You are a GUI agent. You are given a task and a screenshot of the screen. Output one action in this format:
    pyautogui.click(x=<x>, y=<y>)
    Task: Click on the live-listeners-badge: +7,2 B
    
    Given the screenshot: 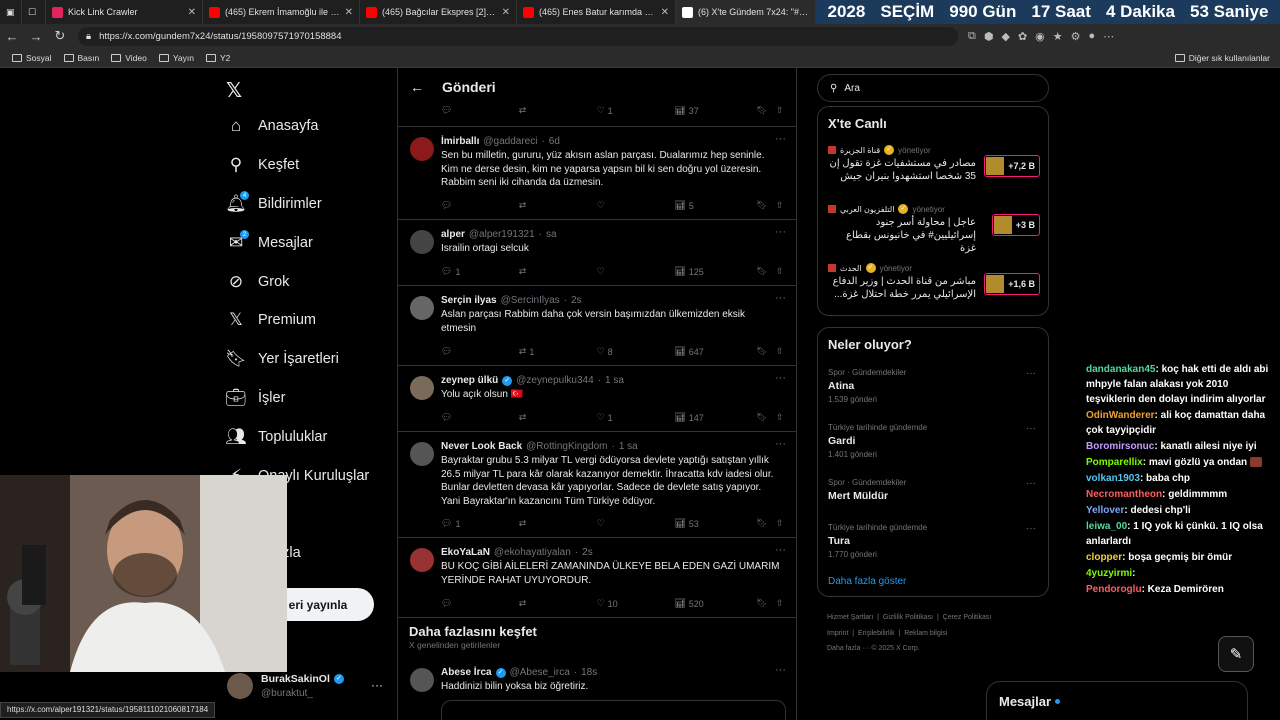 What is the action you would take?
    pyautogui.click(x=1012, y=166)
    